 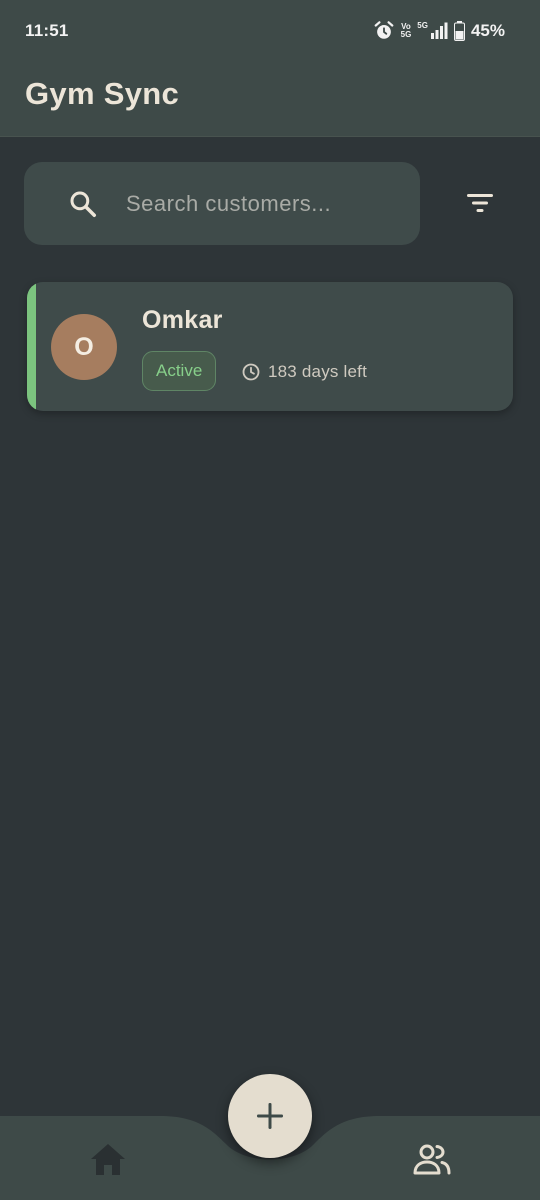 What do you see at coordinates (47, 30) in the screenshot?
I see `status-time: 11:51` at bounding box center [47, 30].